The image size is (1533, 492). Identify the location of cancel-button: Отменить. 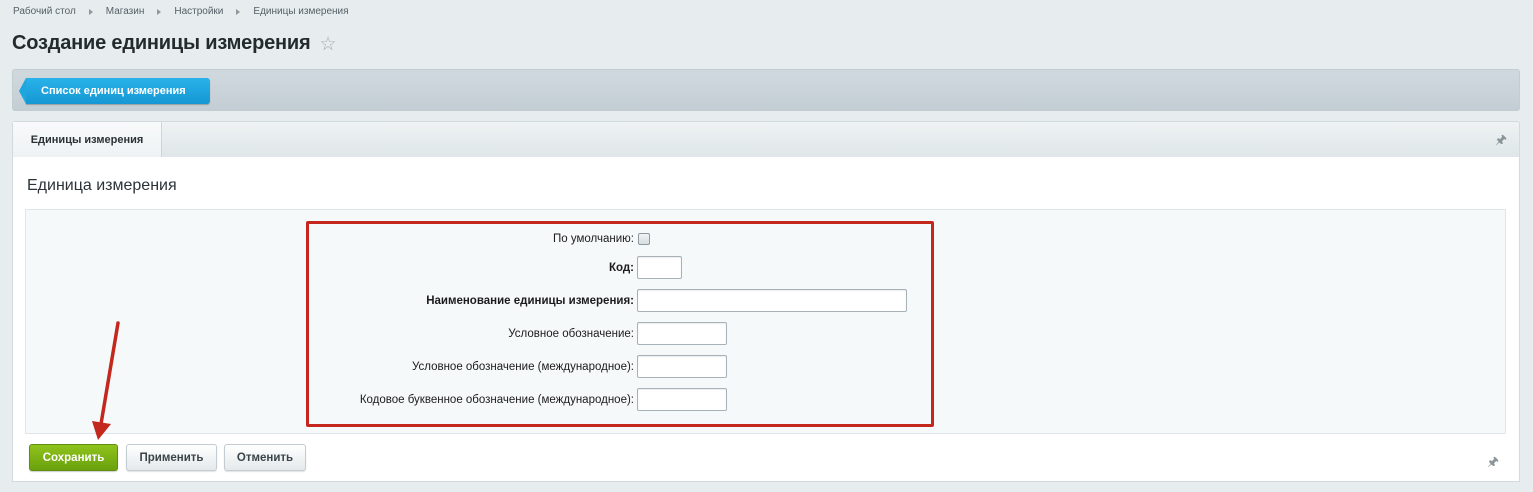
(265, 457).